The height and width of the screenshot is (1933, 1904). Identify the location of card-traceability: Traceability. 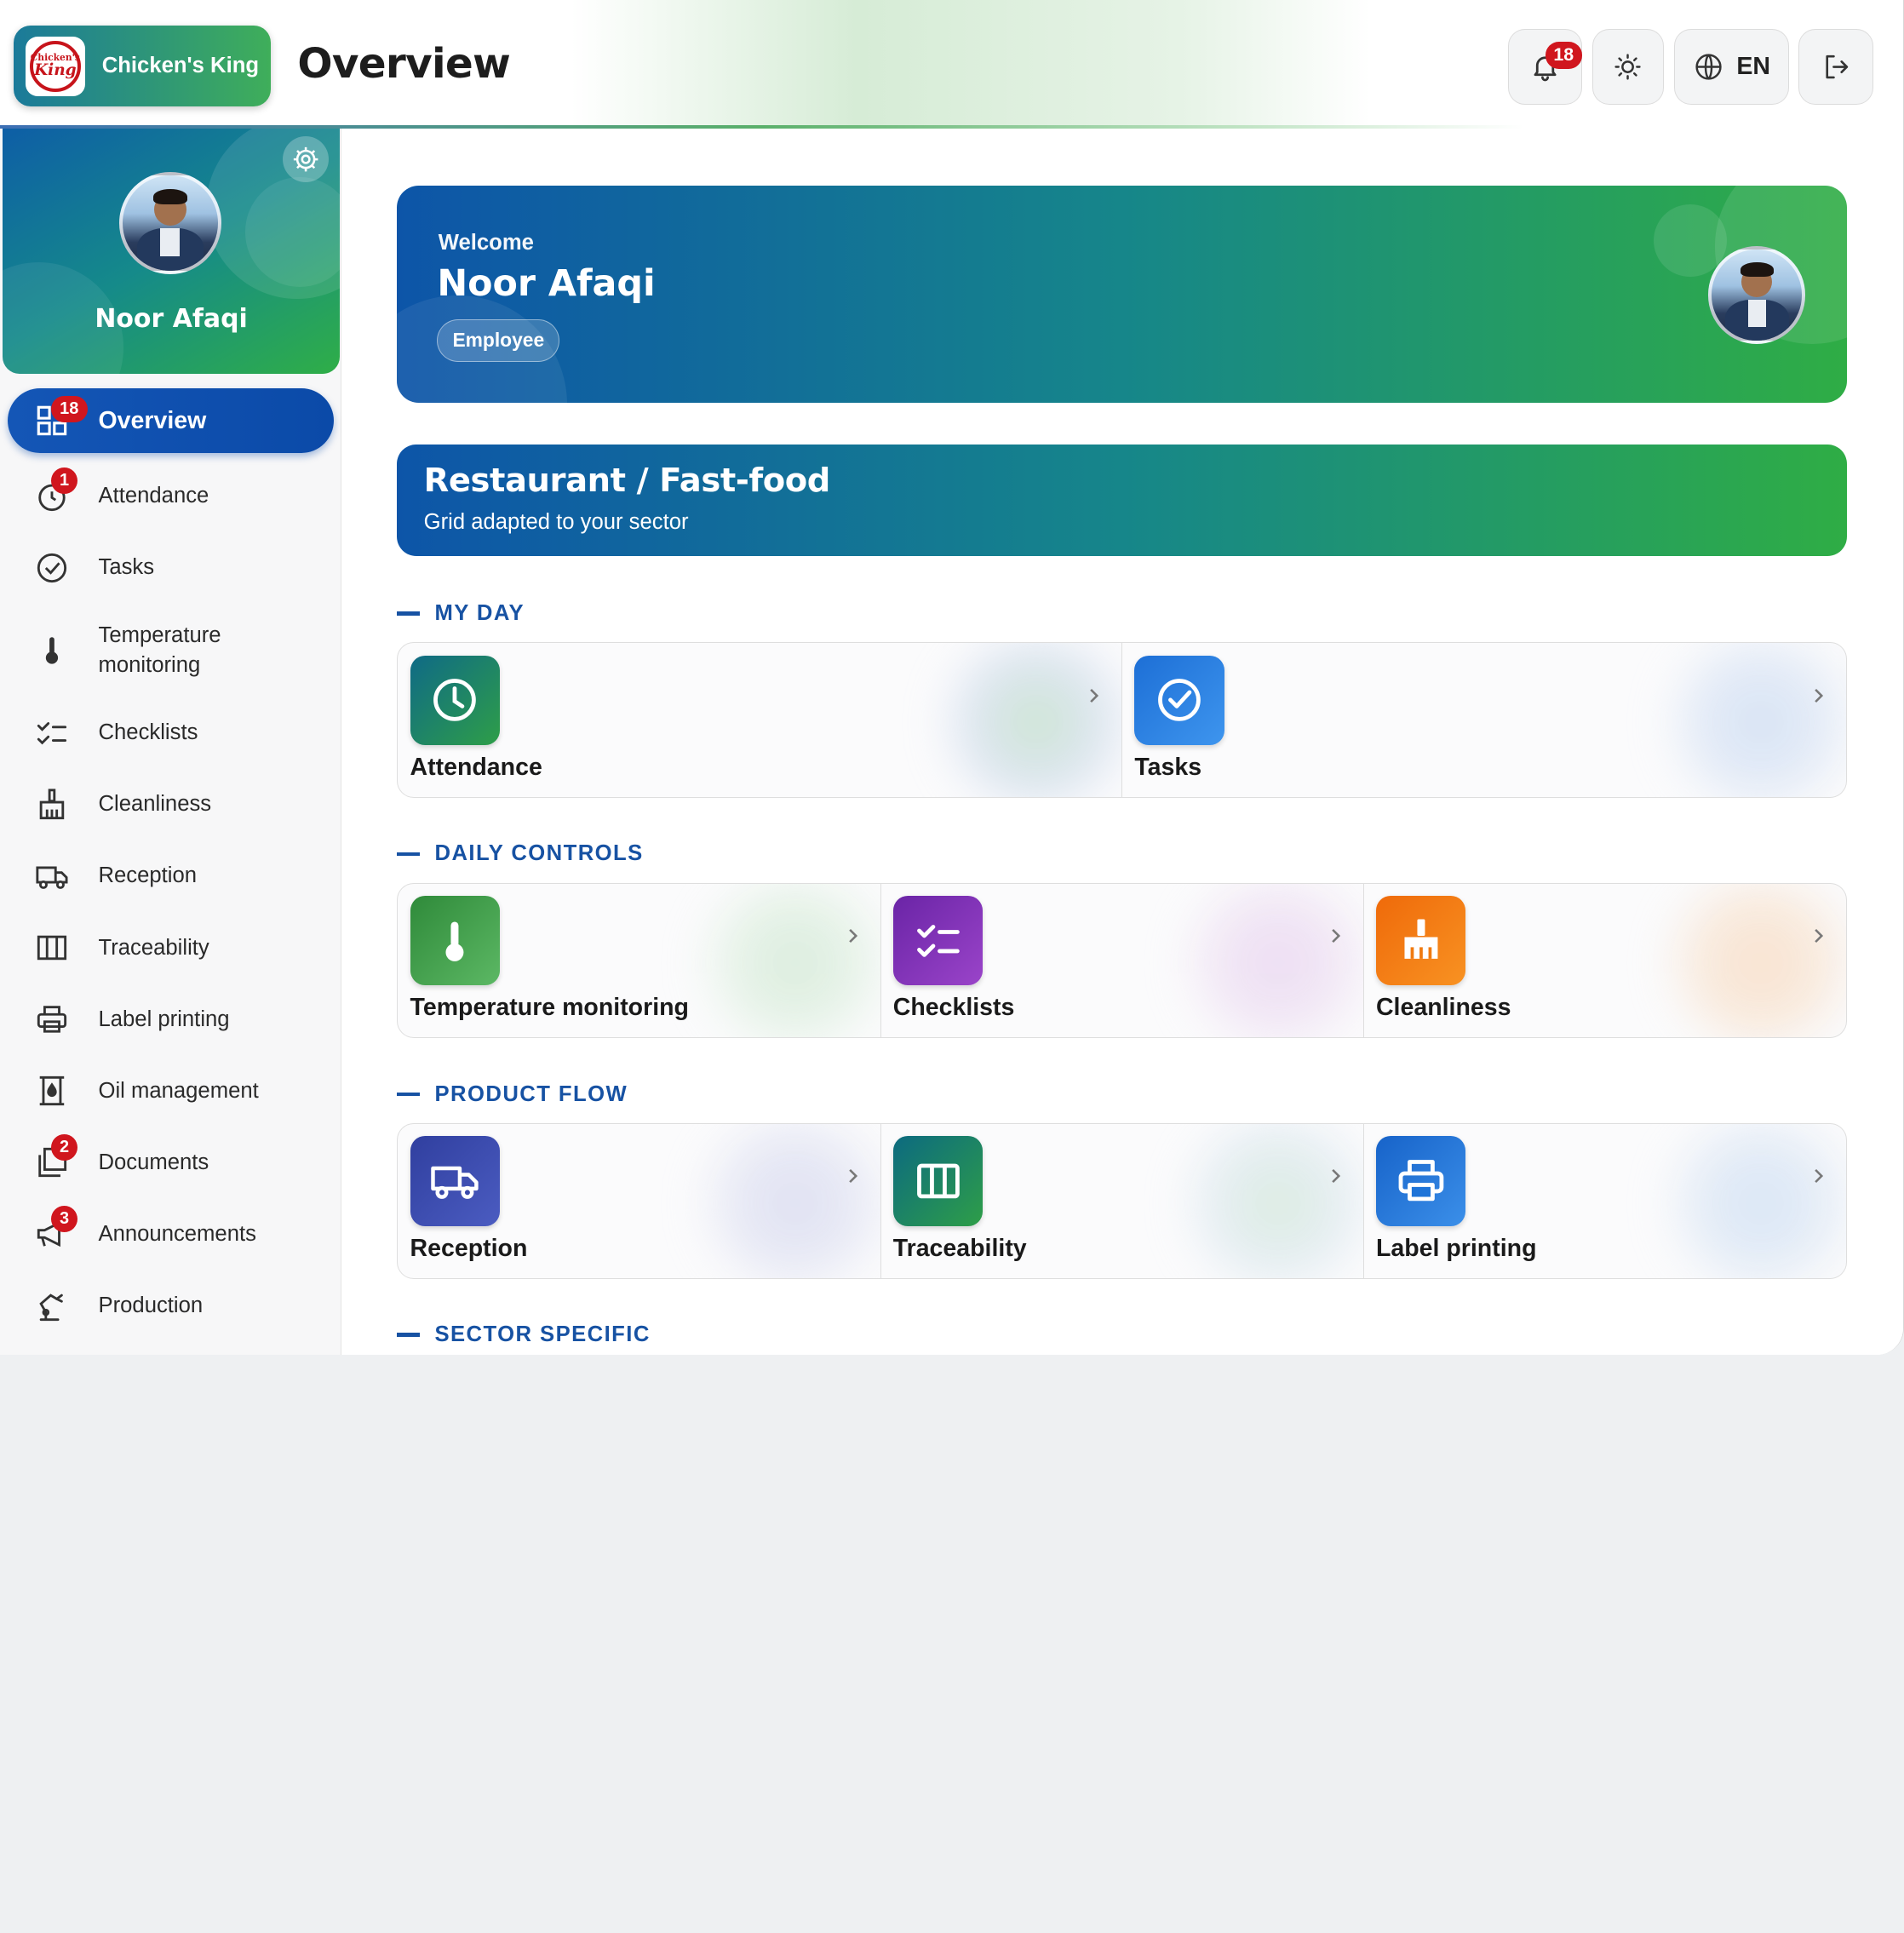
(1122, 1201).